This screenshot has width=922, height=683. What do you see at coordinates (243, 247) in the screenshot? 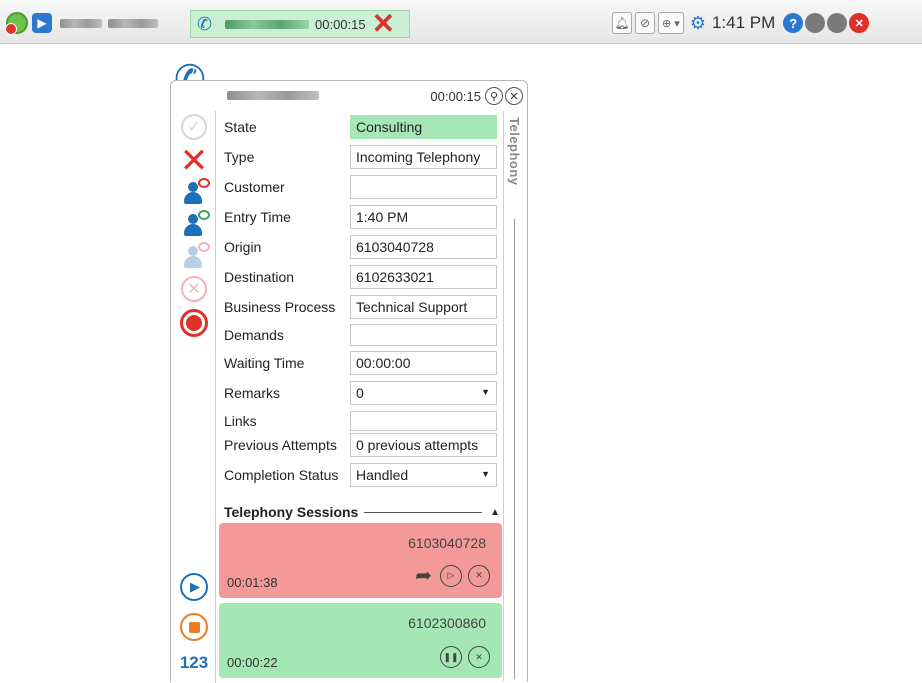
I see `field-label: Origin` at bounding box center [243, 247].